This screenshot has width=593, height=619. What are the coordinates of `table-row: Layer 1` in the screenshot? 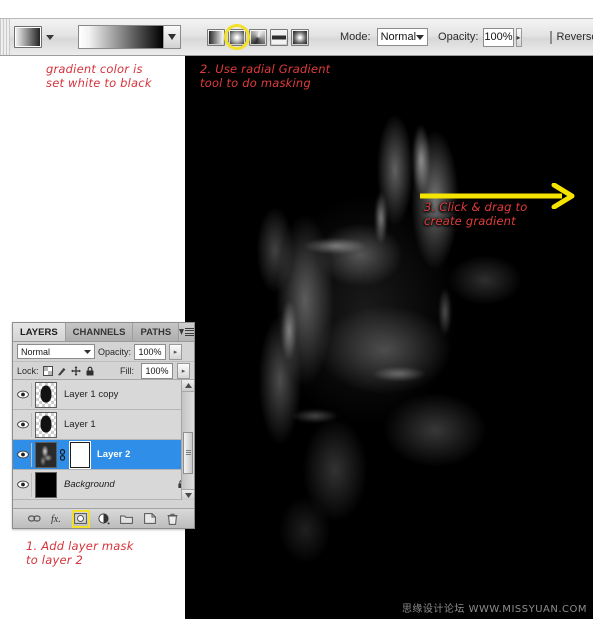 It's located at (103, 425).